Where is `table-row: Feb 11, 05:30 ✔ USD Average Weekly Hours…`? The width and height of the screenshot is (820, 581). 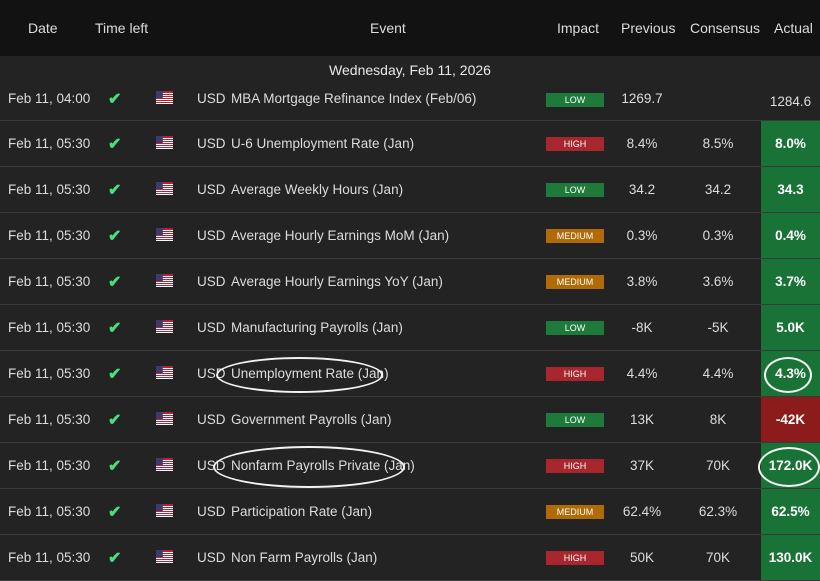
table-row: Feb 11, 05:30 ✔ USD Average Weekly Hours… is located at coordinates (410, 190).